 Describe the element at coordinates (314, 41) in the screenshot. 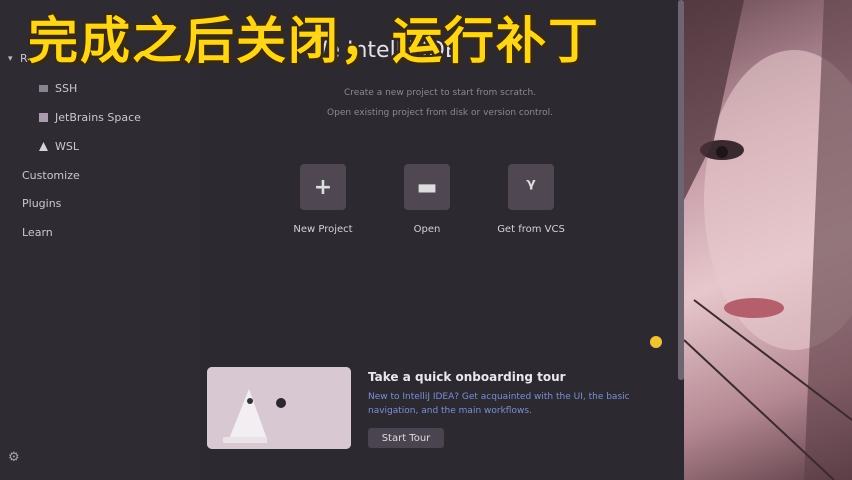

I see `overlay-caption: 完成之后关闭，运行补丁` at that location.